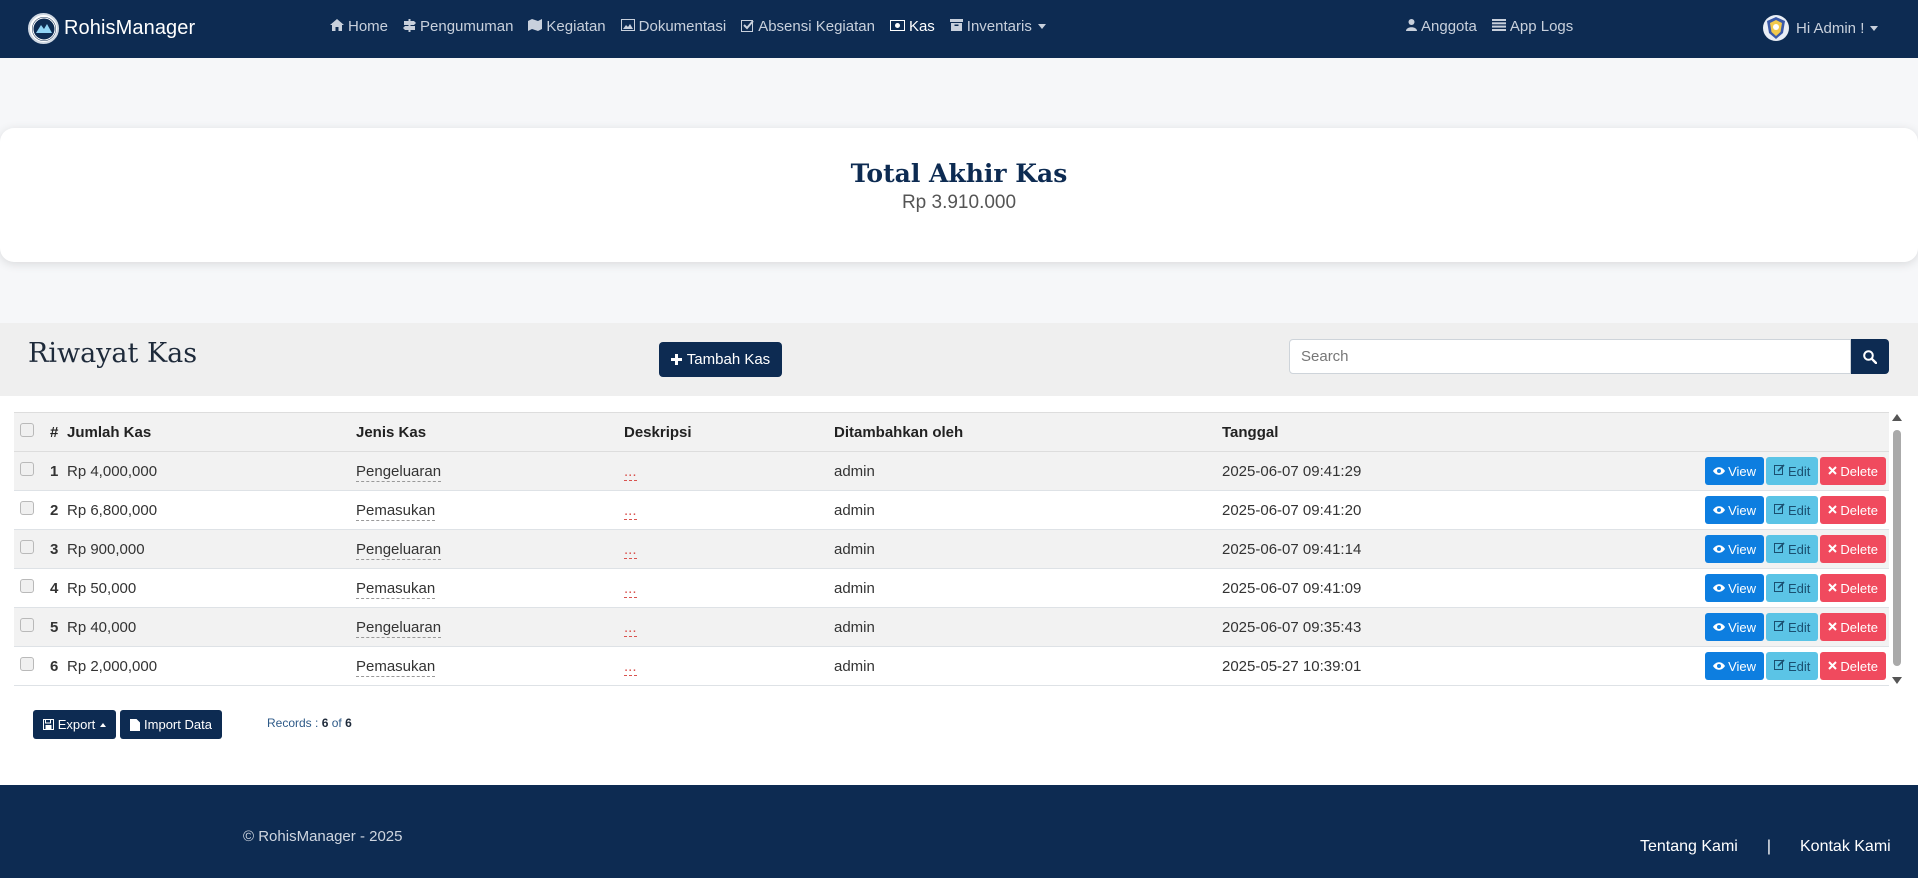 The width and height of the screenshot is (1918, 878). What do you see at coordinates (1845, 847) in the screenshot?
I see `contact-link: Kontak Kami` at bounding box center [1845, 847].